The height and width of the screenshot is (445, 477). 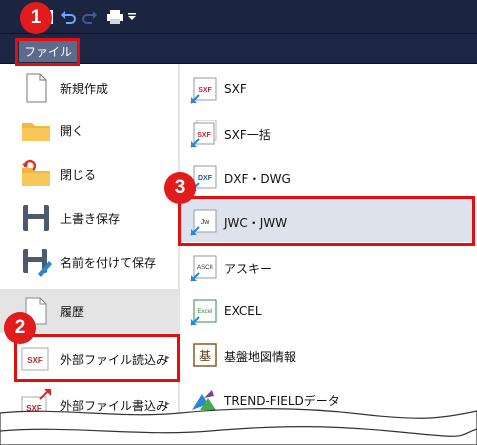 What do you see at coordinates (72, 312) in the screenshot?
I see `menu-item-label: 履歴` at bounding box center [72, 312].